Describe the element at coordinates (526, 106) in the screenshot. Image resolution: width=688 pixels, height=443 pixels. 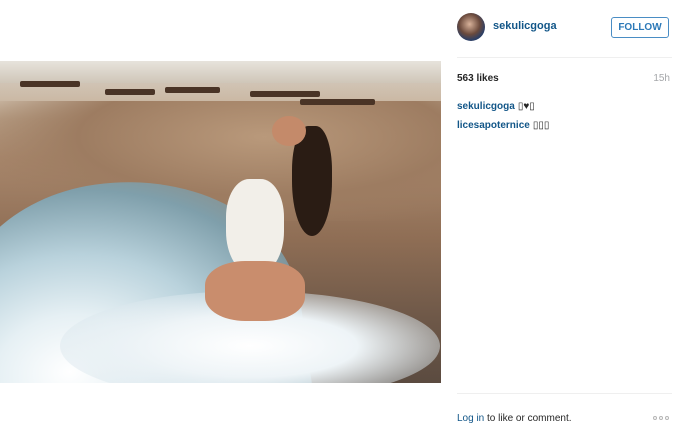
I see `comment-text: ▯♥▯` at that location.